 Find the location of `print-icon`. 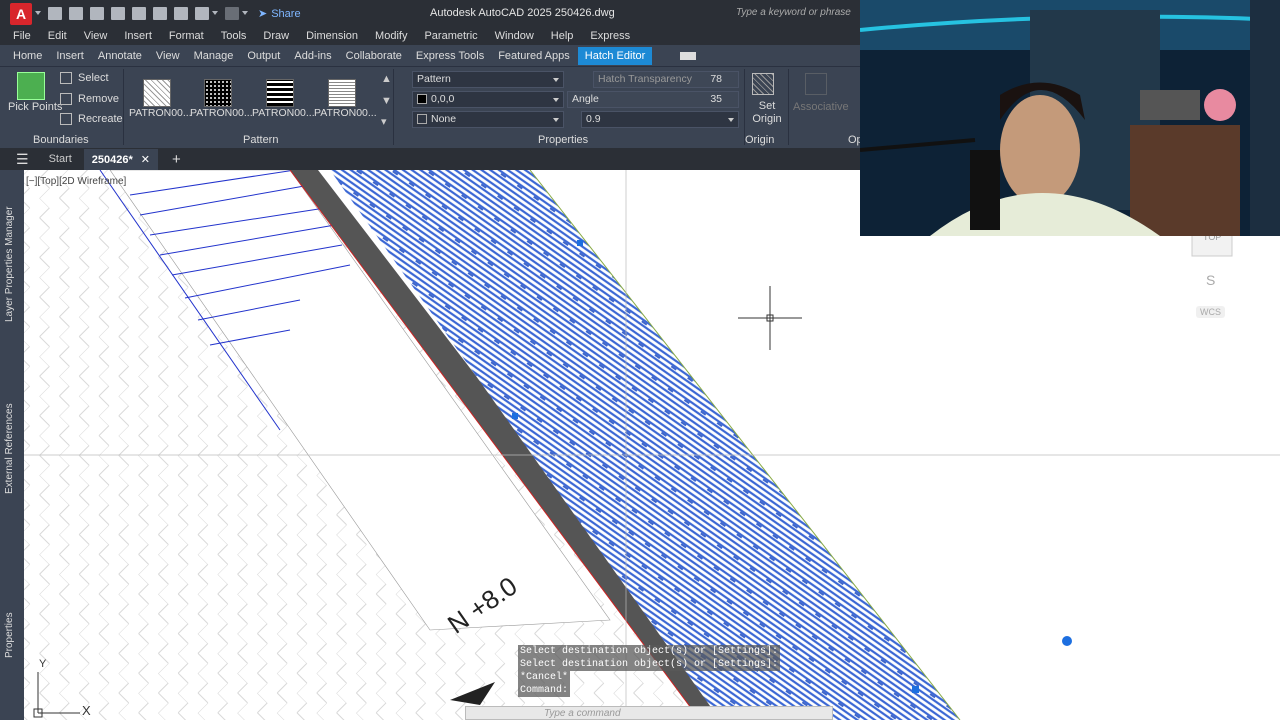

print-icon is located at coordinates (181, 13).